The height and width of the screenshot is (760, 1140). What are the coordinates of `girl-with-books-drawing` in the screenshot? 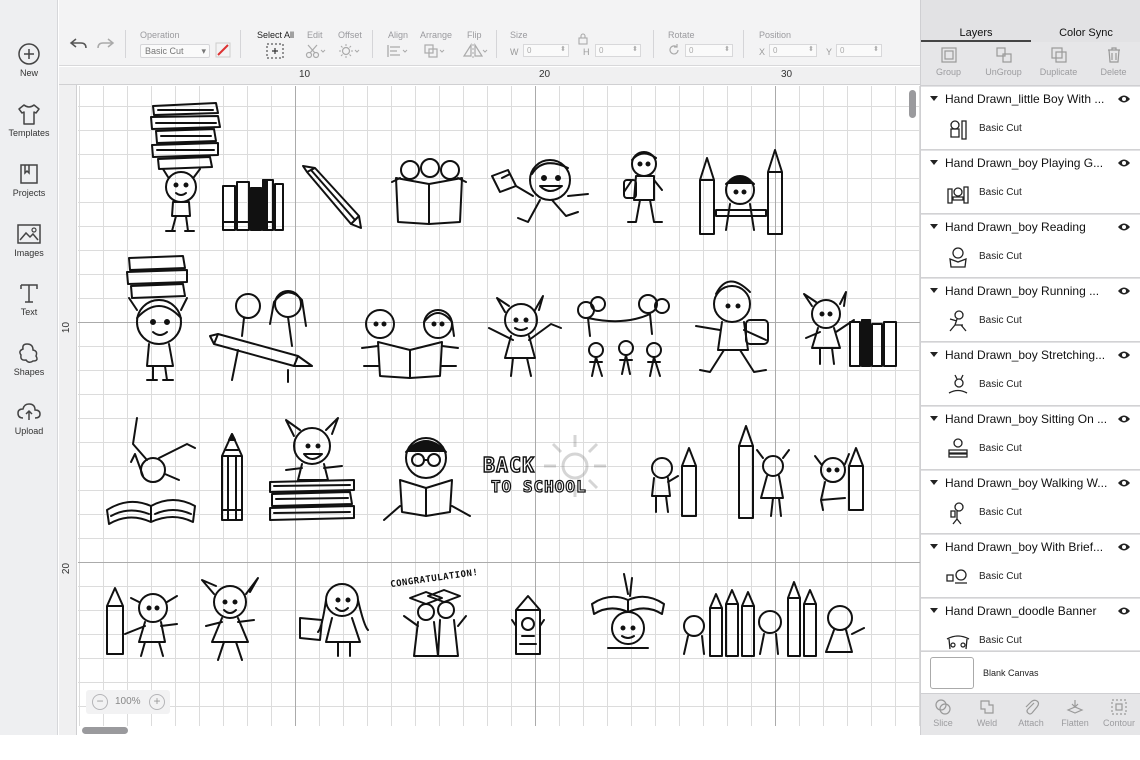 It's located at (850, 327).